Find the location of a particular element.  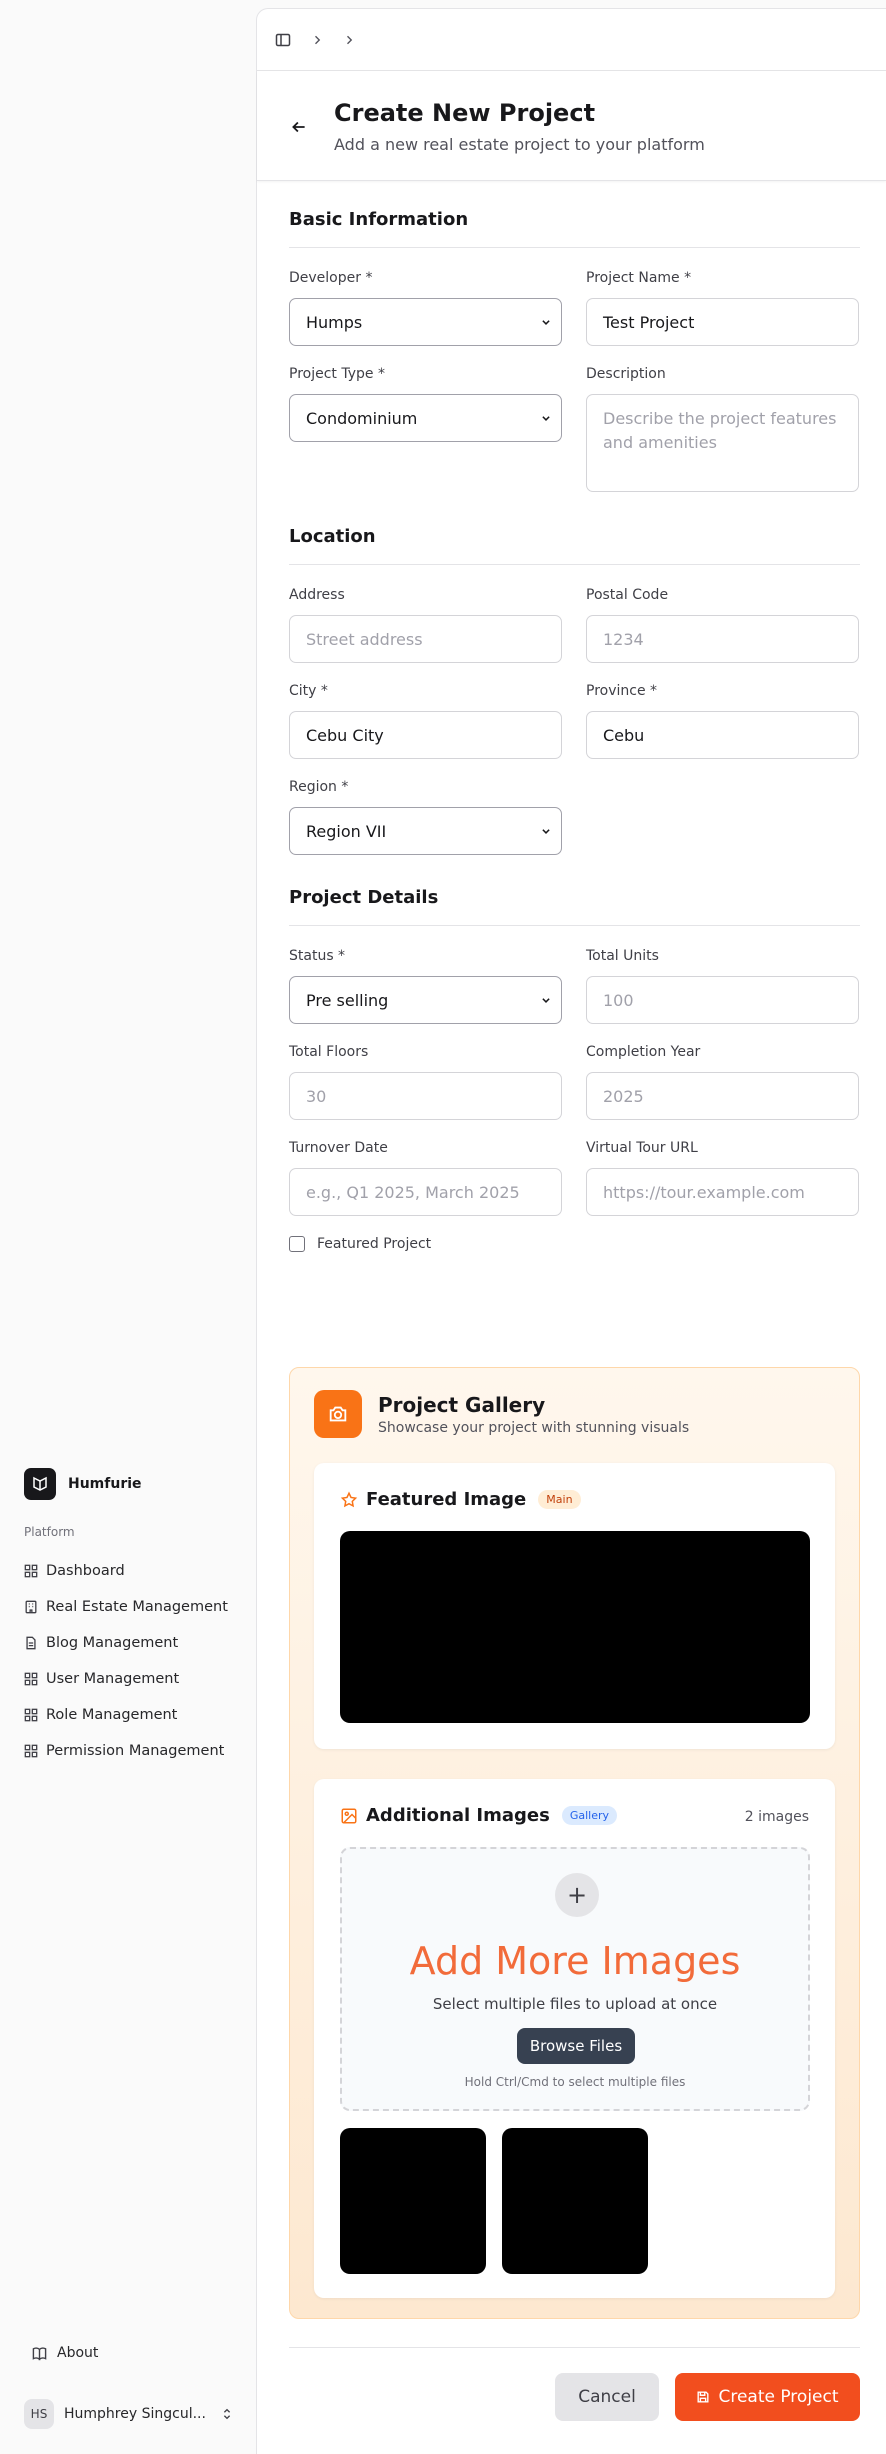

featured-checkbox is located at coordinates (297, 1244).